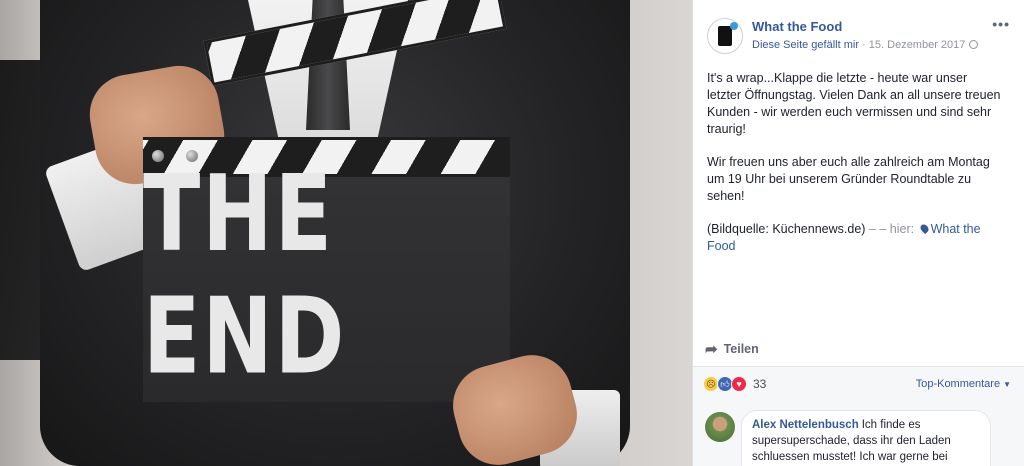 The height and width of the screenshot is (466, 1024). What do you see at coordinates (245, 274) in the screenshot?
I see `clapperboard-text: THE END` at bounding box center [245, 274].